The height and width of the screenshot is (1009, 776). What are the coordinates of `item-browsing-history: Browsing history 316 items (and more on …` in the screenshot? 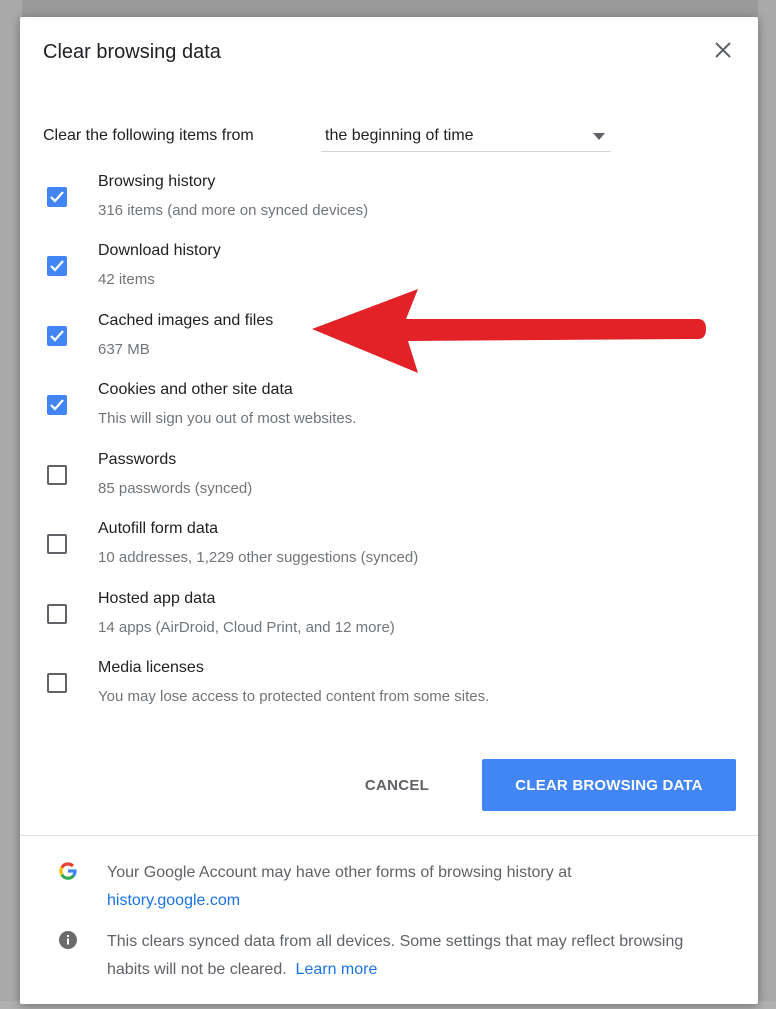 It's located at (370, 200).